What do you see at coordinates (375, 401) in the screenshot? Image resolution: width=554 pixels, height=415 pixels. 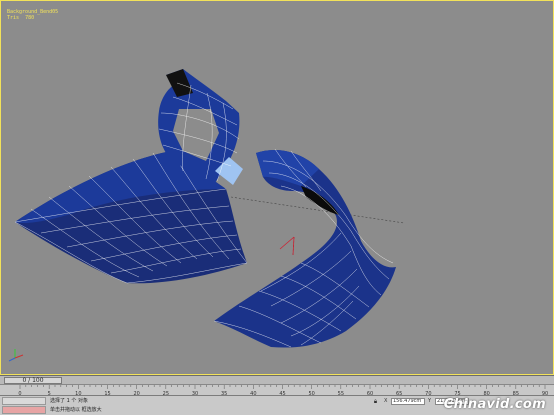 I see `lock-icon: 🔒︎` at bounding box center [375, 401].